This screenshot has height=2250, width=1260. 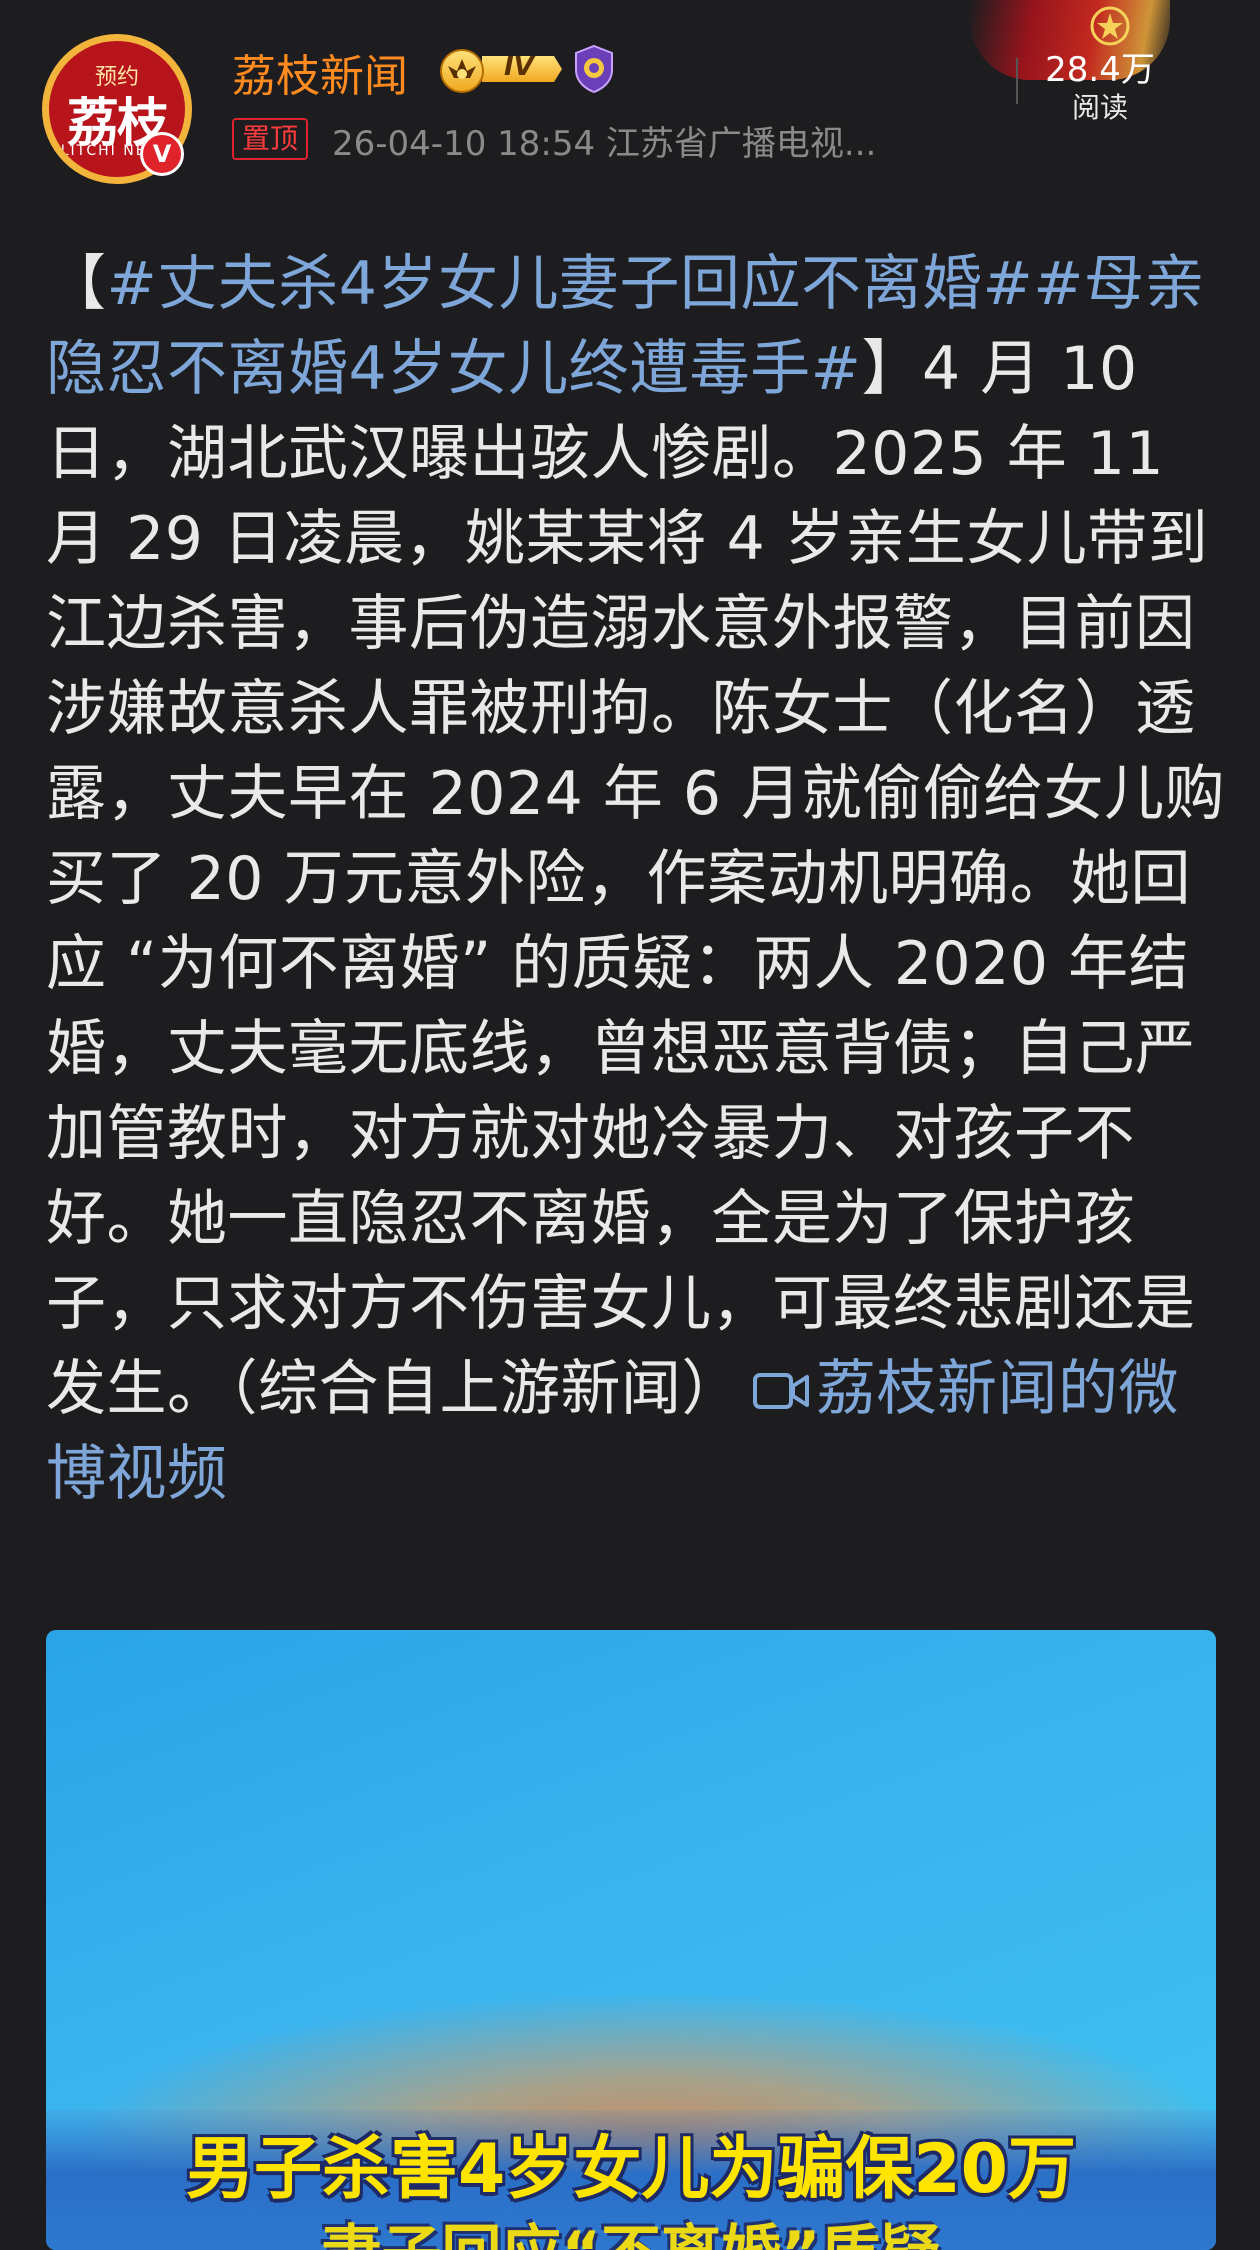 What do you see at coordinates (781, 1391) in the screenshot?
I see `video-camera-icon` at bounding box center [781, 1391].